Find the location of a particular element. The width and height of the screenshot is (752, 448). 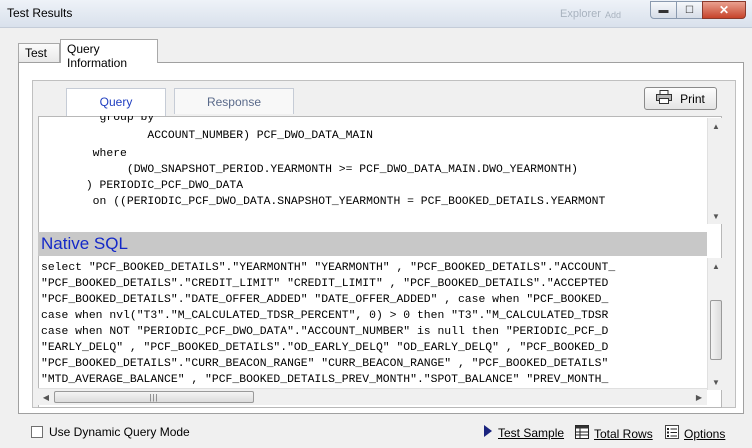

total-rows-button: Total Rows is located at coordinates (613, 433).